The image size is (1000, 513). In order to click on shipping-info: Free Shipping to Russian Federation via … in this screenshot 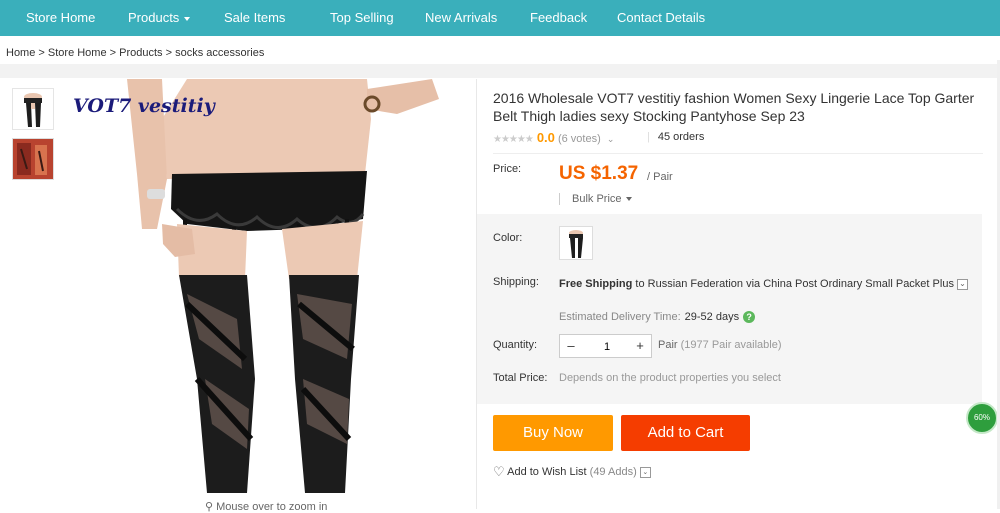, I will do `click(769, 284)`.